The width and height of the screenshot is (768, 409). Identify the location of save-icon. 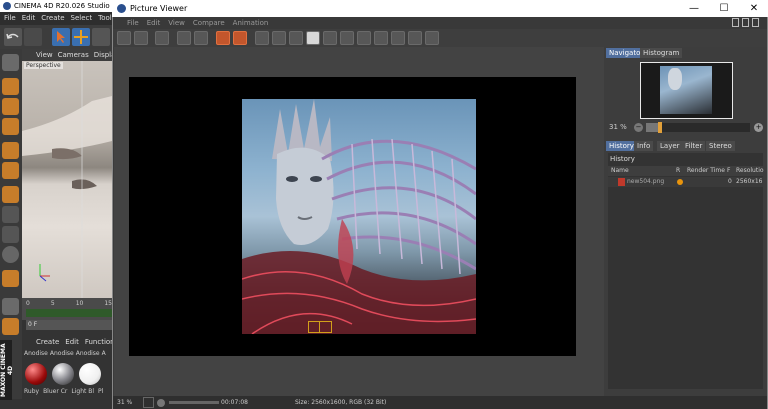
(141, 38).